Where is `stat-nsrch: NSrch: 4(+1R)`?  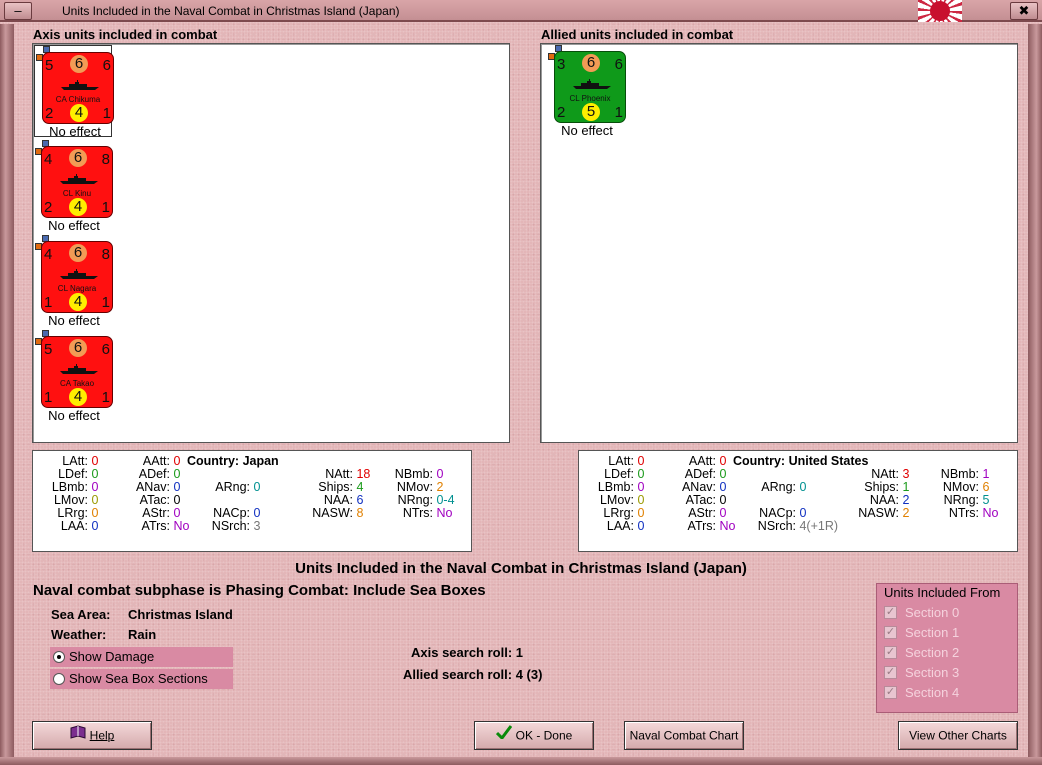
stat-nsrch: NSrch: 4(+1R) is located at coordinates (798, 526).